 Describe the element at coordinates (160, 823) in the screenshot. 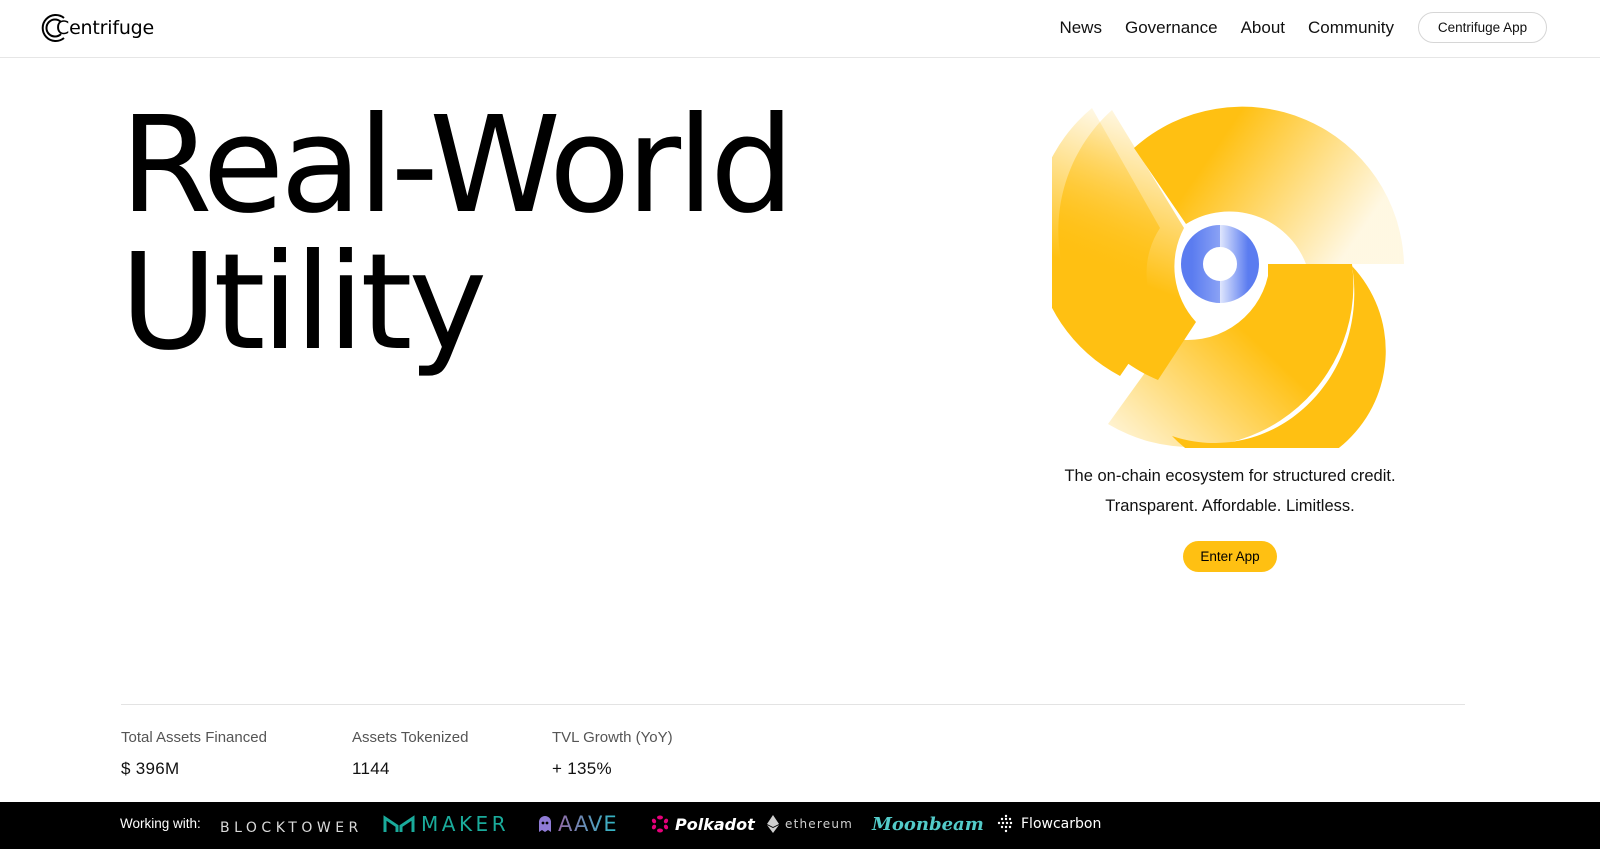

I see `partners-label: Working with:` at that location.